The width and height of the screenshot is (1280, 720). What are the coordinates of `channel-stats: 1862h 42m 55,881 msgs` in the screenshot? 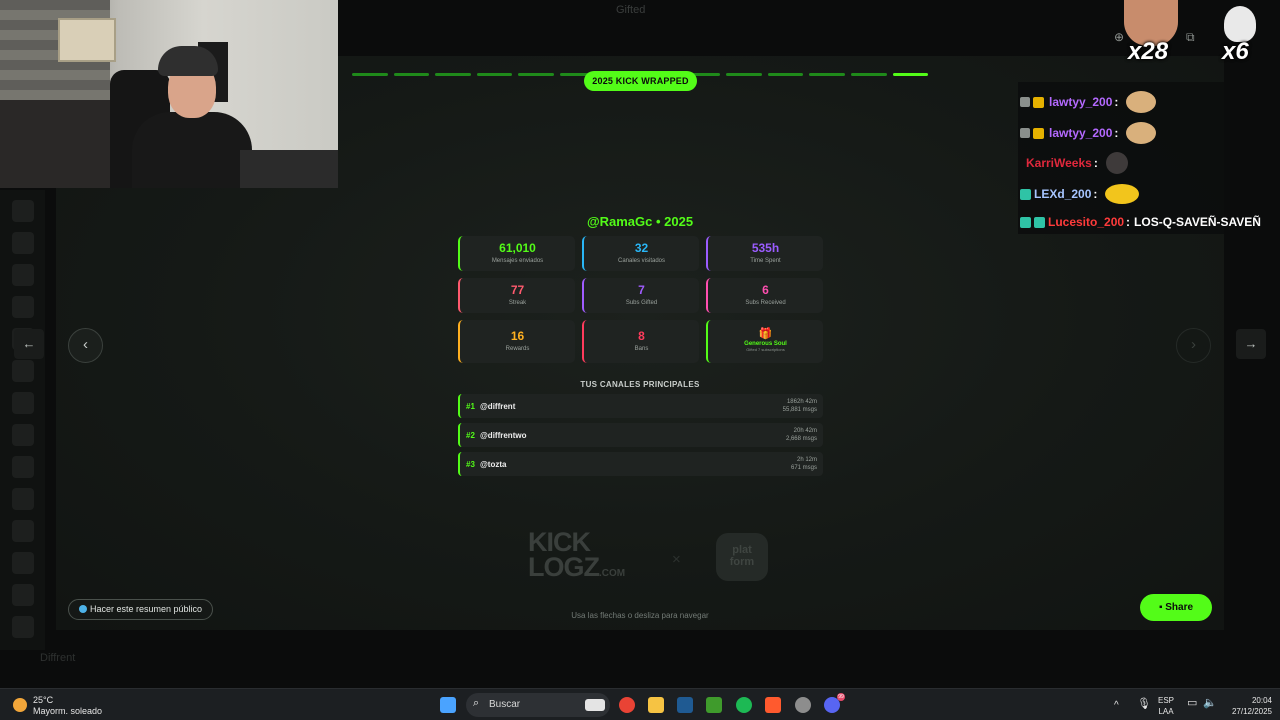 It's located at (799, 406).